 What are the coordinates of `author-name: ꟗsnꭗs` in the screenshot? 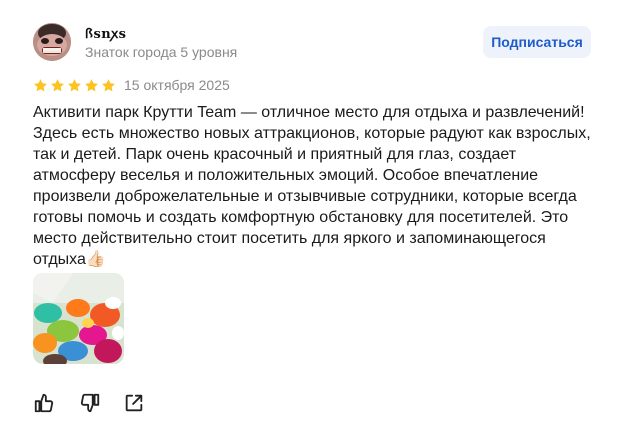 It's located at (105, 33).